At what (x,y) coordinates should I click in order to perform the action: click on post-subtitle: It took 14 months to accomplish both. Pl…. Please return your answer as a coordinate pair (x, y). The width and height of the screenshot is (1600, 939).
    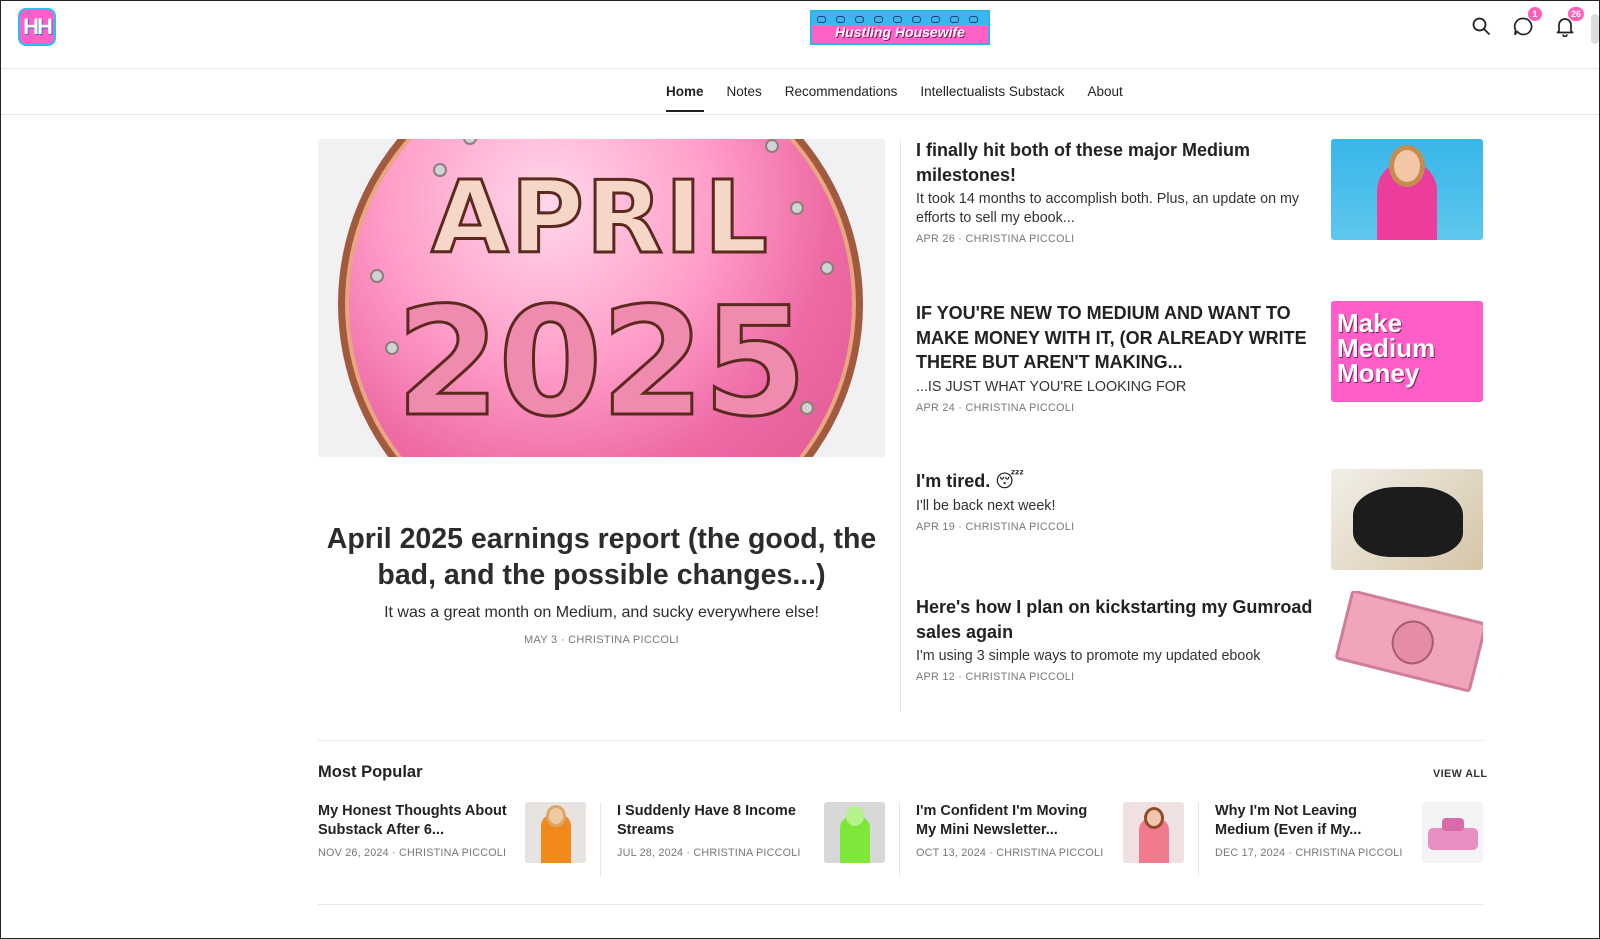
    Looking at the image, I should click on (1108, 208).